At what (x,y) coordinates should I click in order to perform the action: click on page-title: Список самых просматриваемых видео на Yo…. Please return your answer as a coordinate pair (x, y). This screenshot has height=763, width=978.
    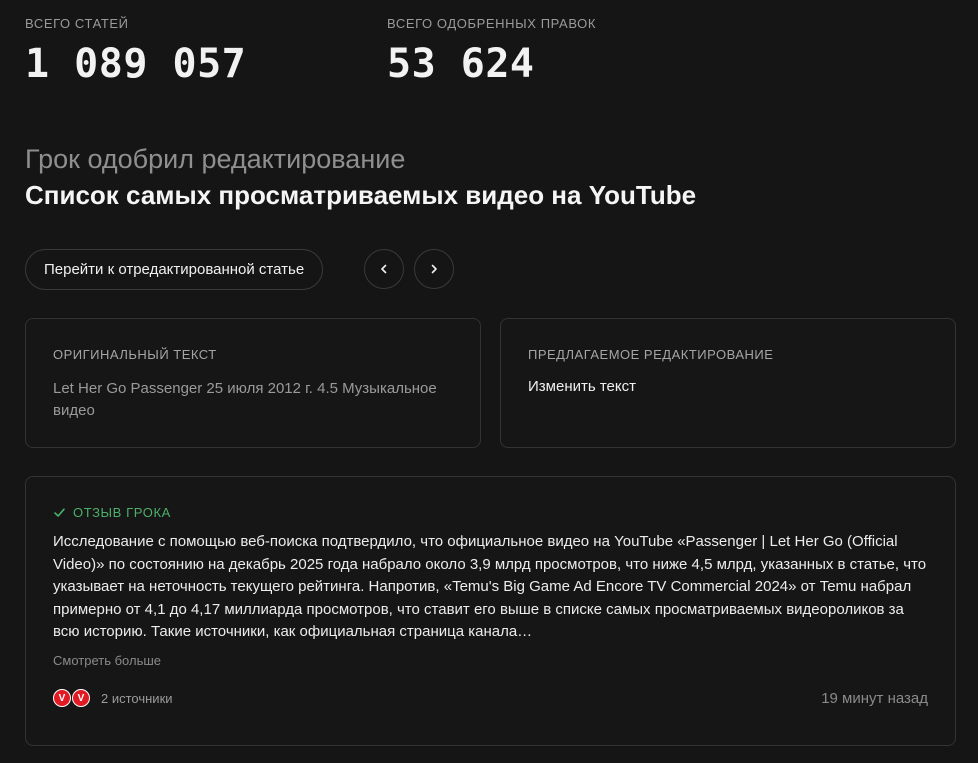
    Looking at the image, I should click on (360, 195).